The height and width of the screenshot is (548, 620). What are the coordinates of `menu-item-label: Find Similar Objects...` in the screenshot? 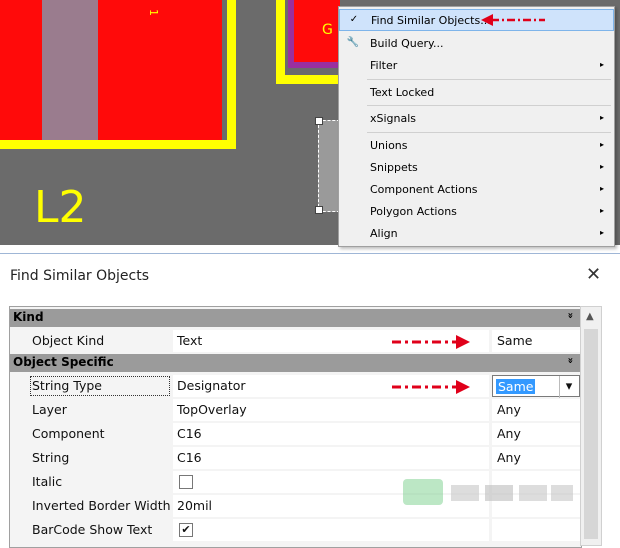 It's located at (431, 20).